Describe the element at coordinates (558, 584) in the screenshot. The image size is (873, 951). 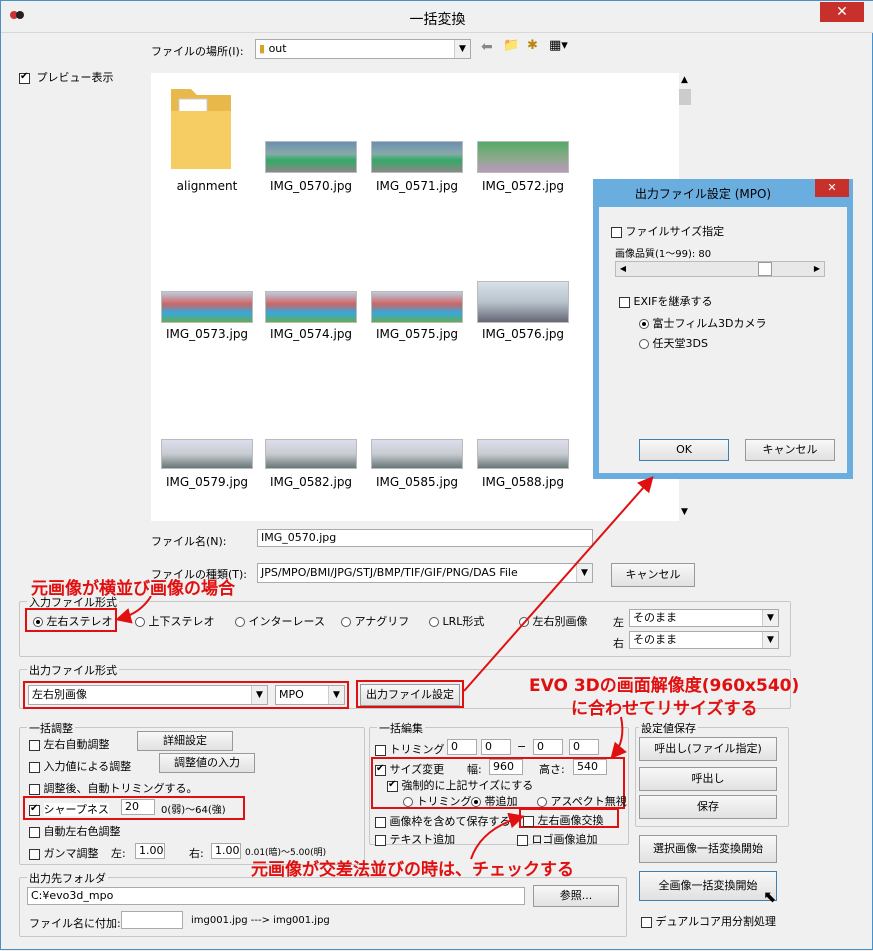
I see `arrow-to-dialog` at that location.